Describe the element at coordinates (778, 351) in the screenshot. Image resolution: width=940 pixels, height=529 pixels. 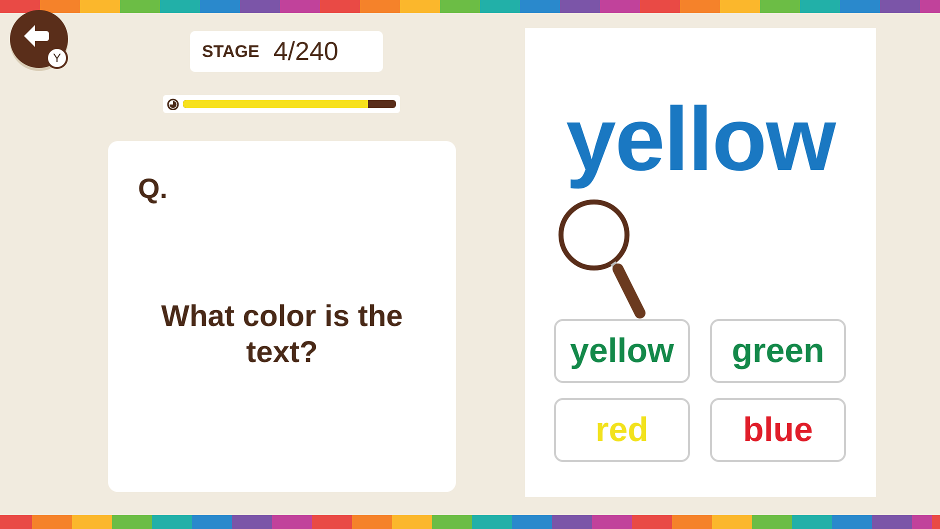
I see `answer-button: green` at that location.